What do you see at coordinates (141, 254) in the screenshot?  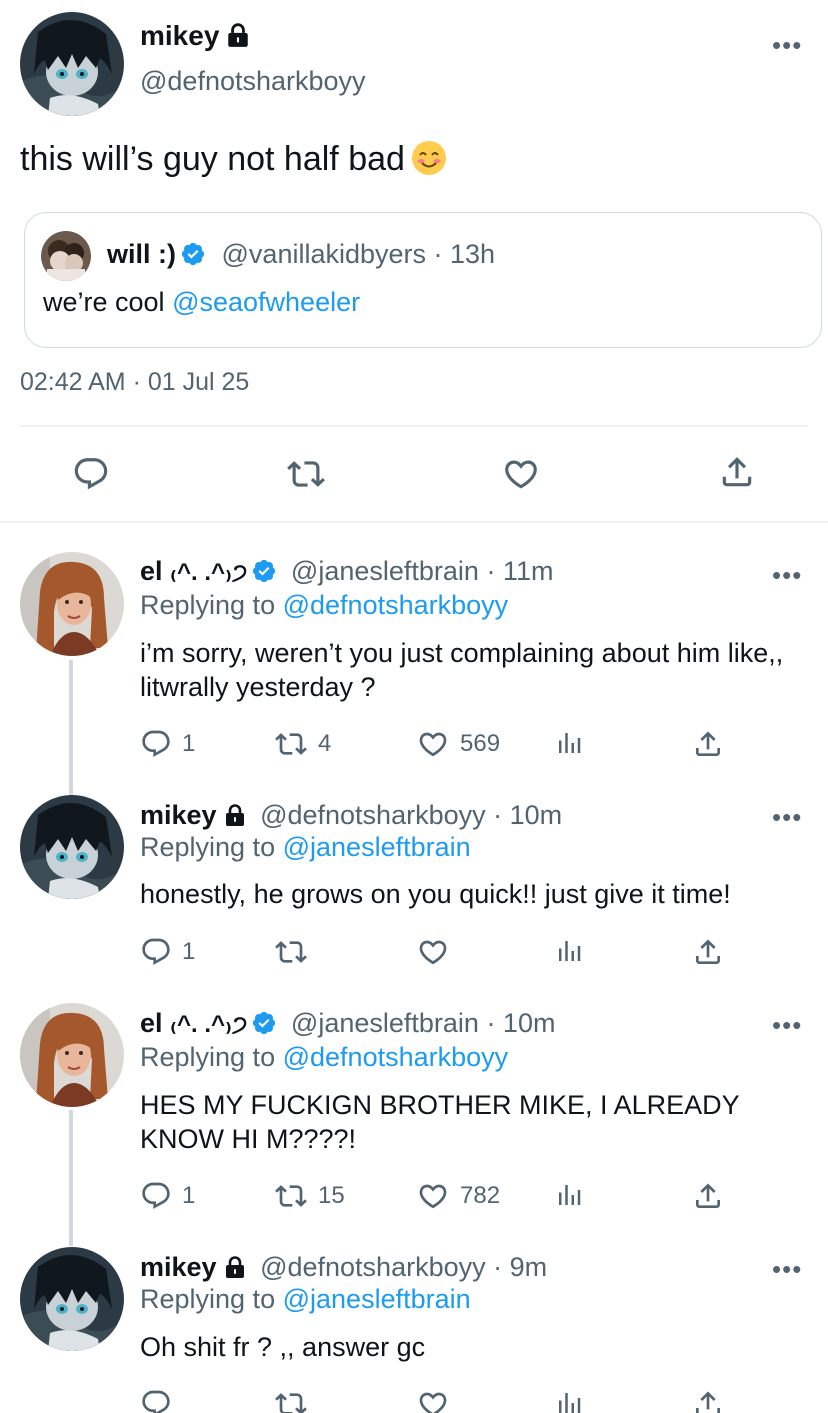 I see `quoted-author-name: will :)` at bounding box center [141, 254].